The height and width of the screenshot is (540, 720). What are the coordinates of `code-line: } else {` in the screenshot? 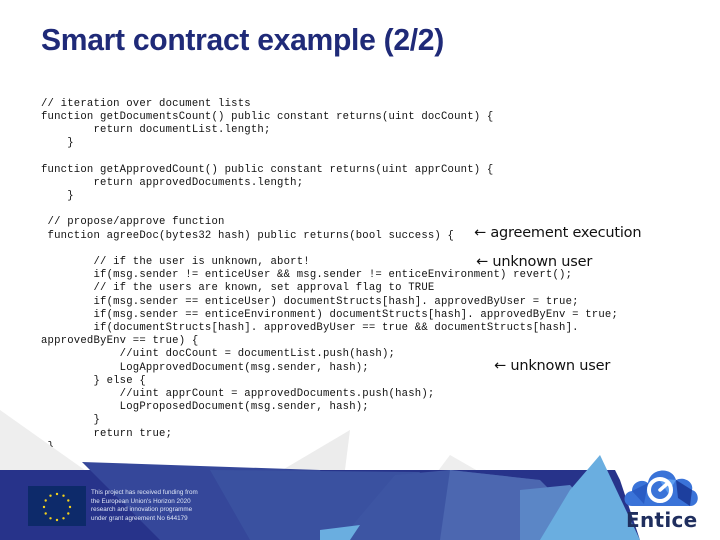 It's located at (93, 381).